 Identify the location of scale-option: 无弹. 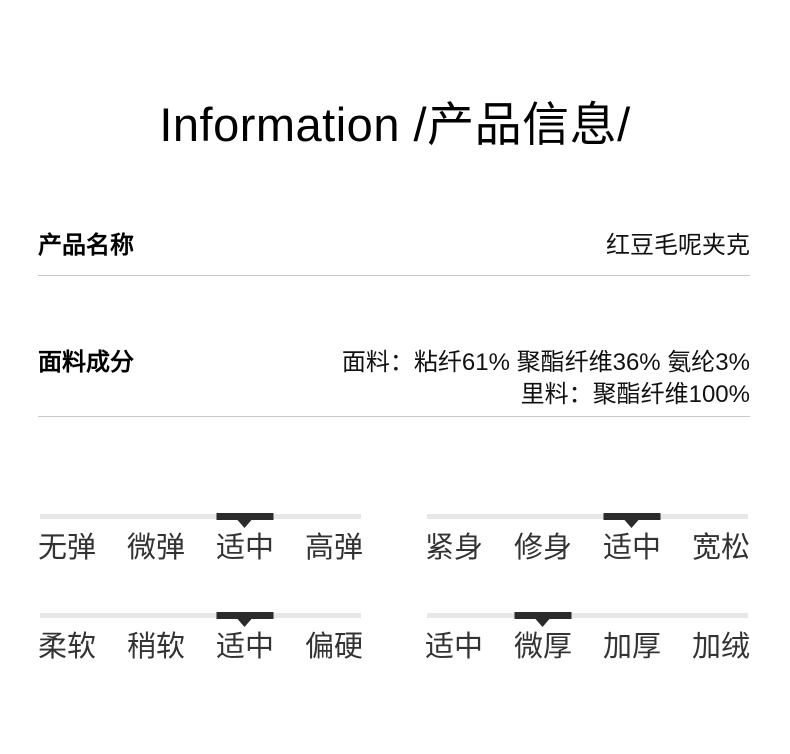
(67, 548).